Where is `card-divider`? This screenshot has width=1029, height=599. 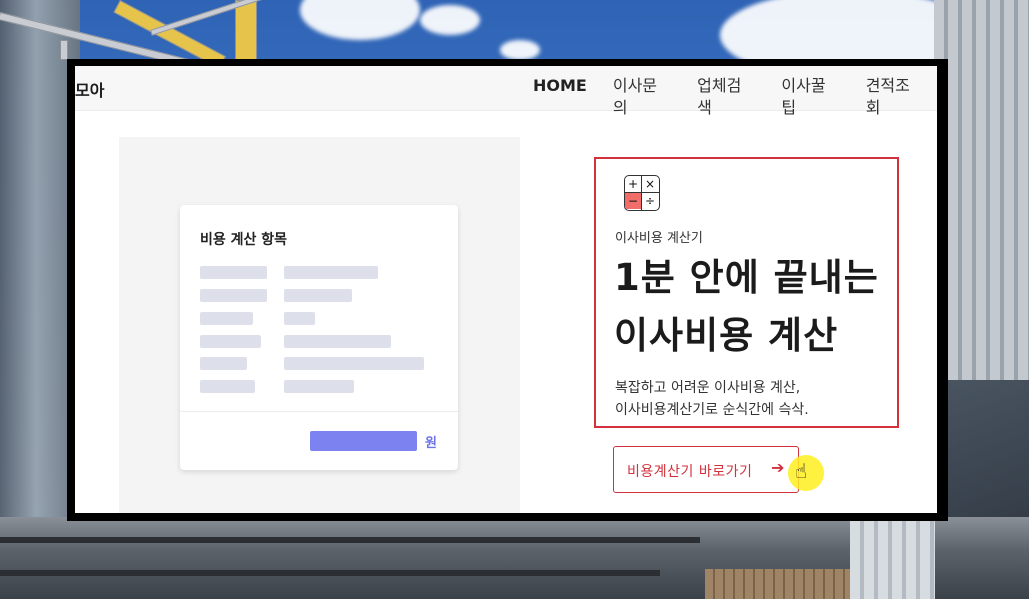 card-divider is located at coordinates (319, 411).